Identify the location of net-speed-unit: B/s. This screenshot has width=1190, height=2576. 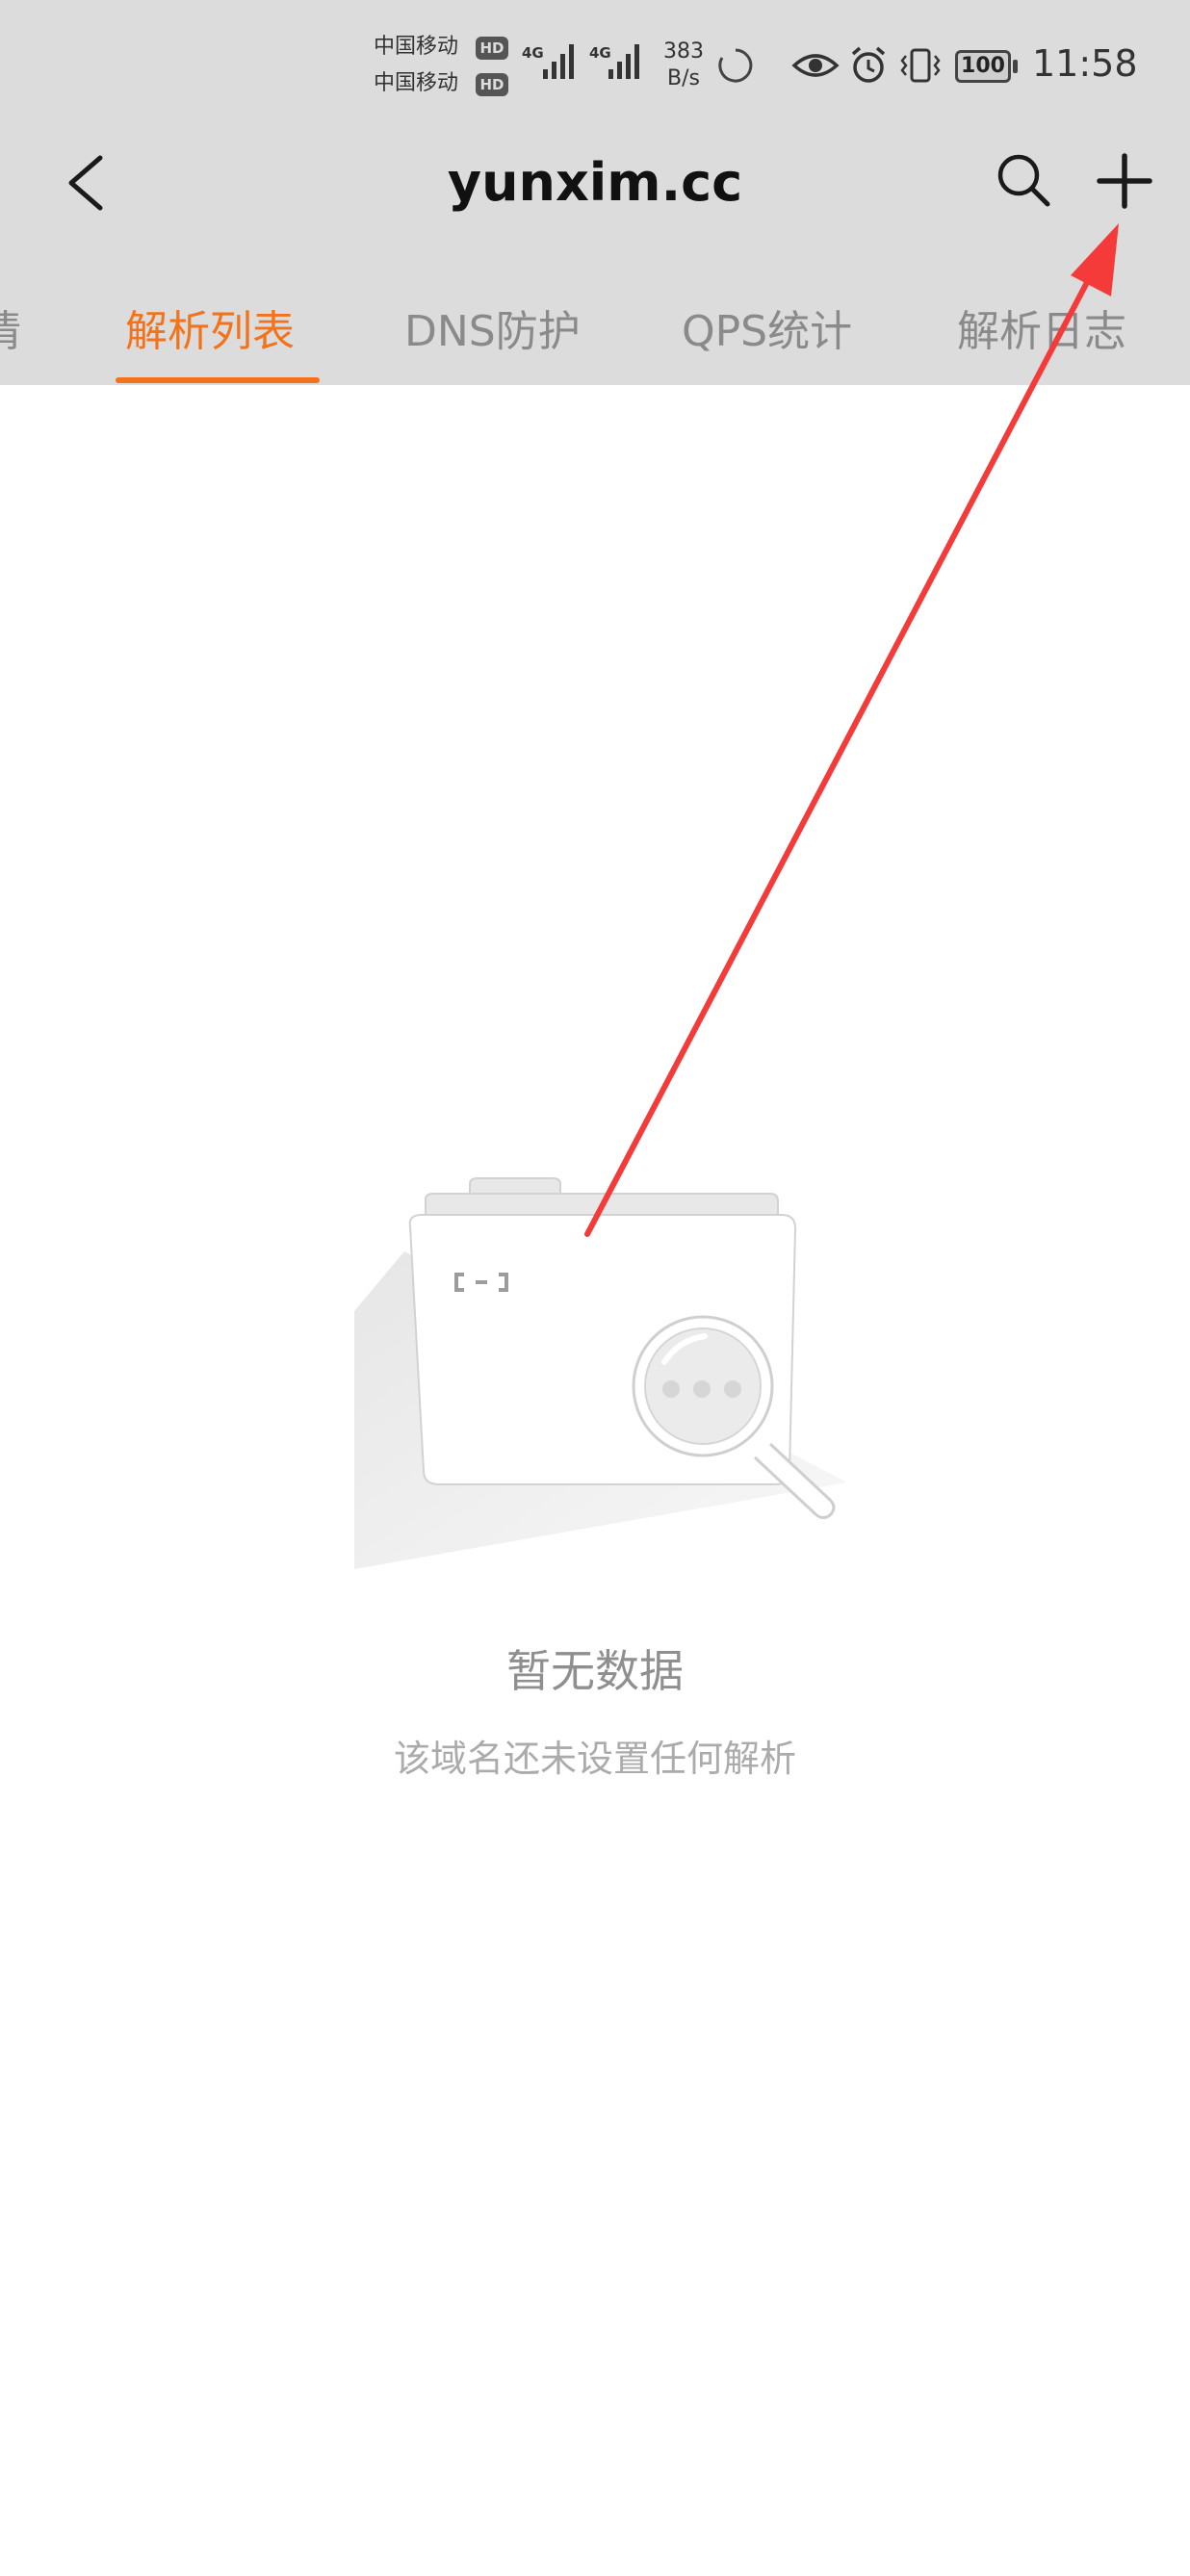
(684, 78).